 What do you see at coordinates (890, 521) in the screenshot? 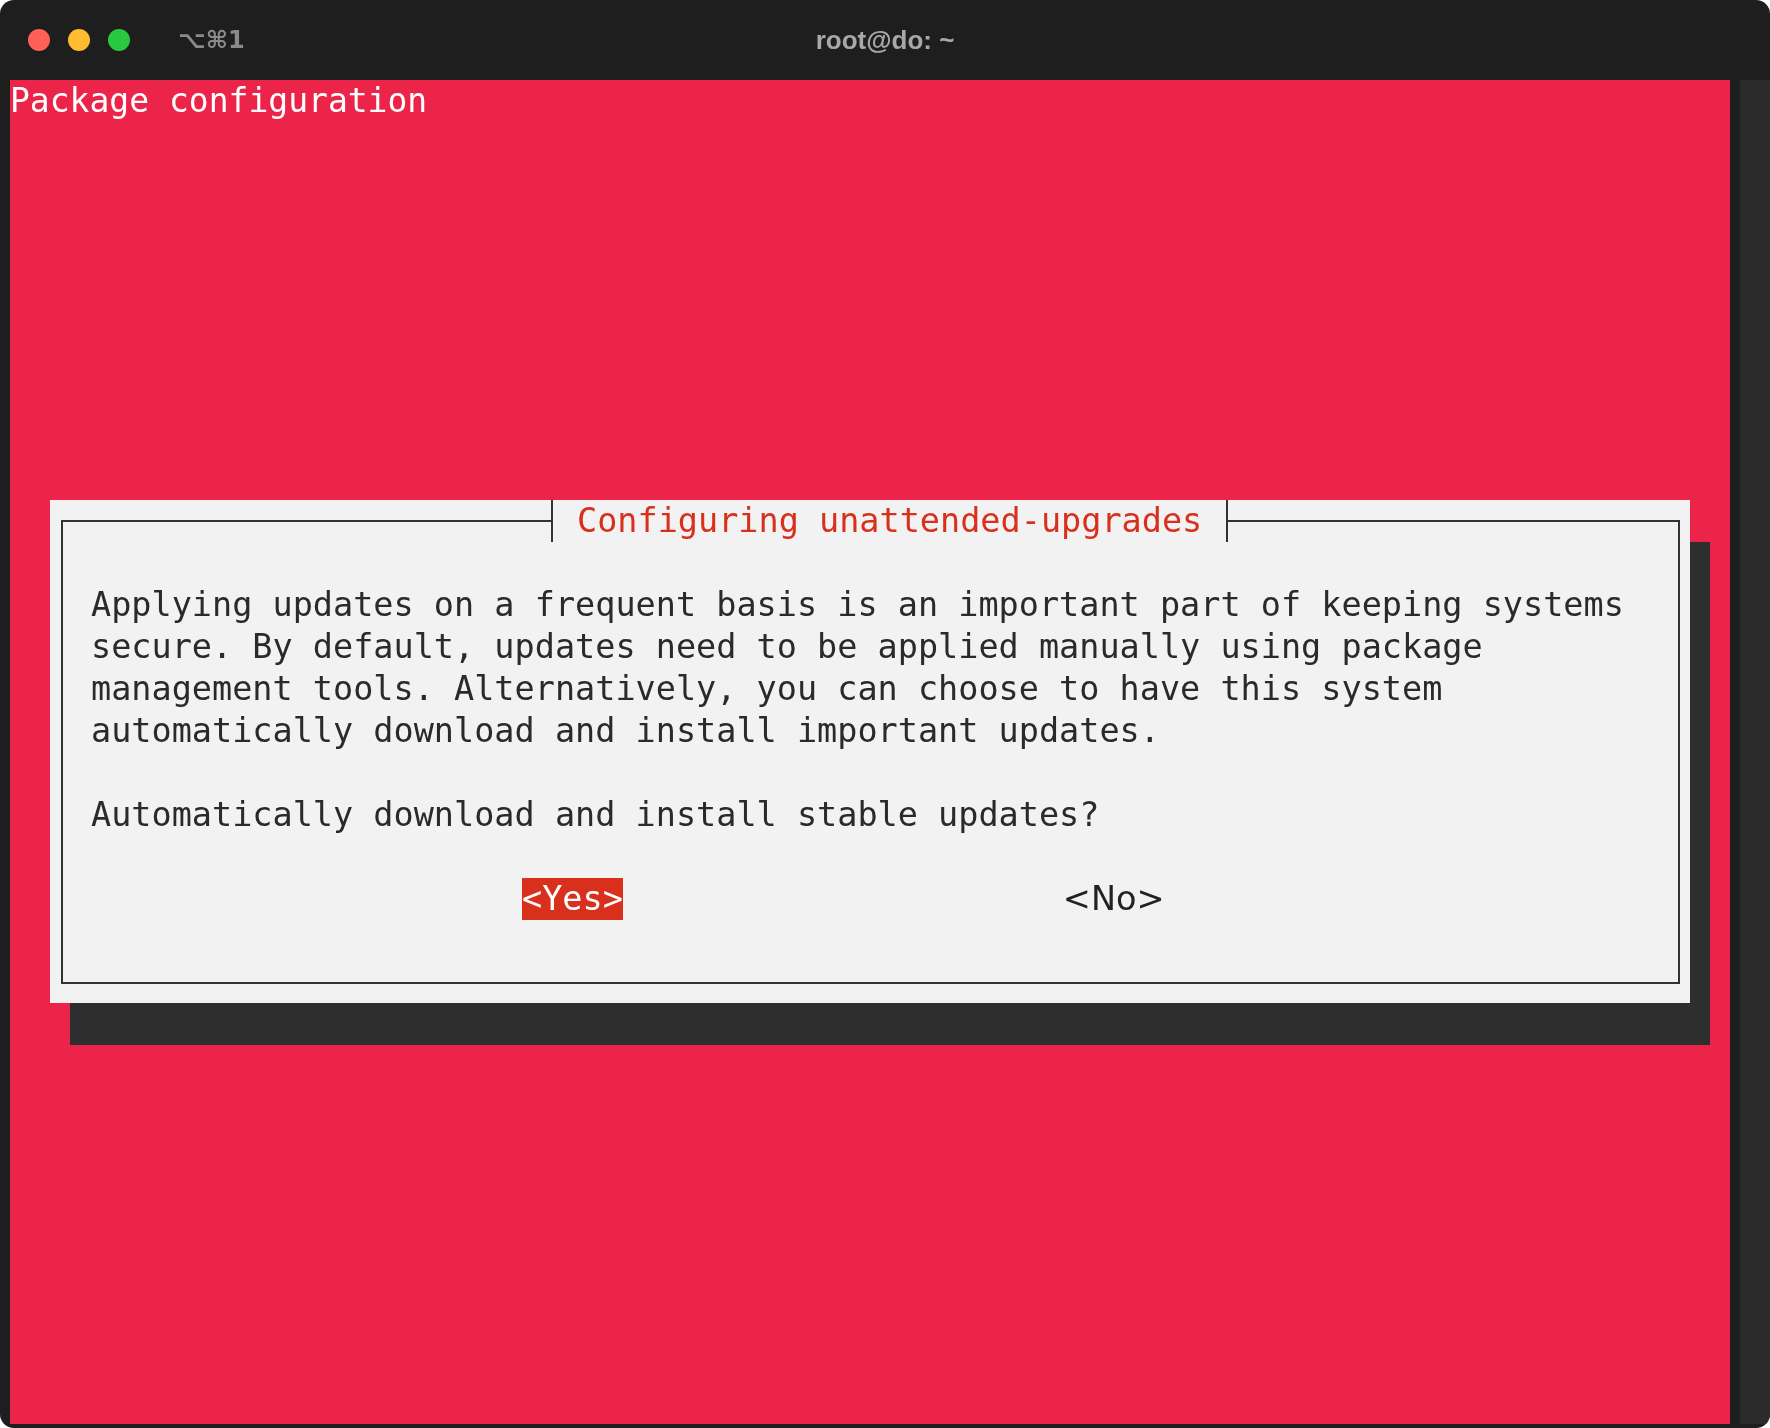
I see `dialog-title: Configuring unattended-upgrades` at bounding box center [890, 521].